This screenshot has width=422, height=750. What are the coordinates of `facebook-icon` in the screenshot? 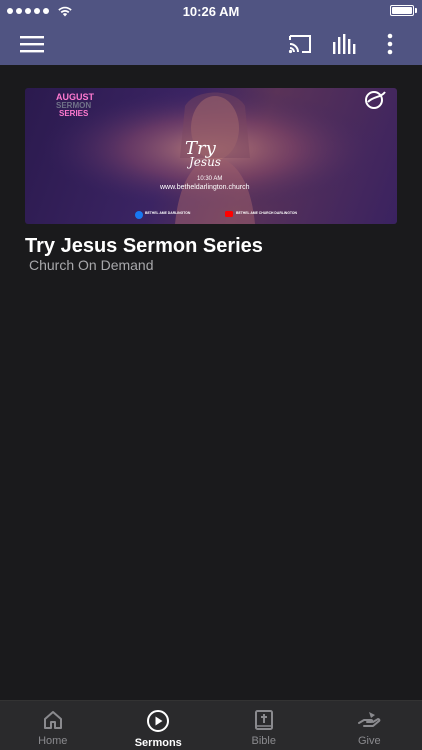 It's located at (139, 215).